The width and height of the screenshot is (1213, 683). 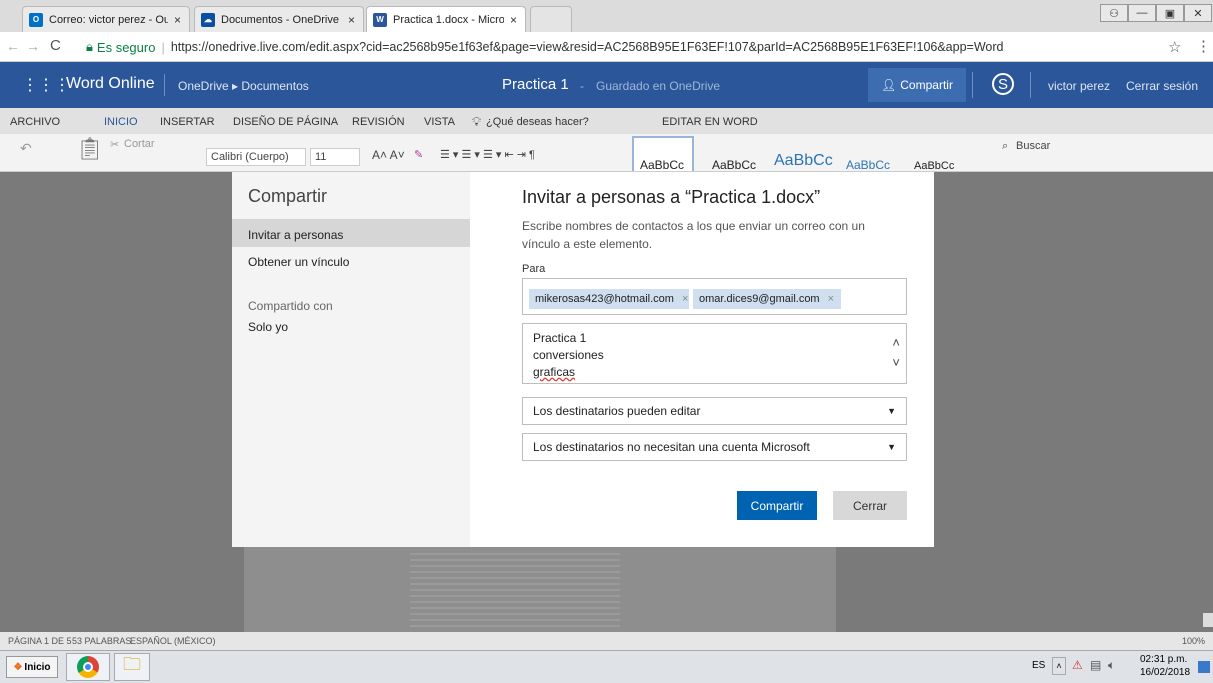 What do you see at coordinates (110, 84) in the screenshot?
I see `app-name: Word Online` at bounding box center [110, 84].